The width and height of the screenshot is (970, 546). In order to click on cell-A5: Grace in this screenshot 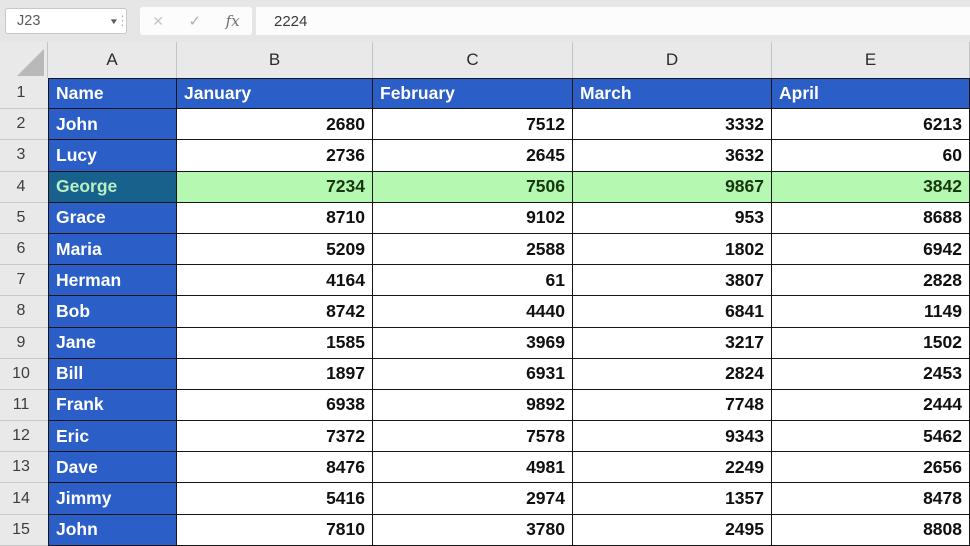, I will do `click(112, 218)`.